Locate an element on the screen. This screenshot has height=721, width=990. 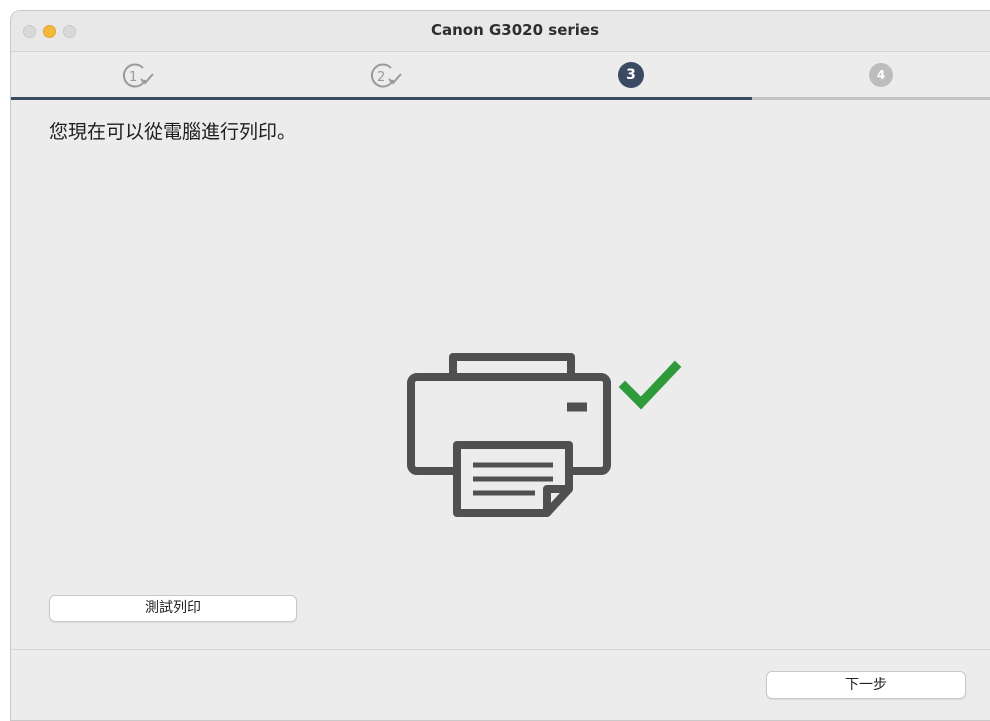
printer-ready-illustration is located at coordinates (552, 438).